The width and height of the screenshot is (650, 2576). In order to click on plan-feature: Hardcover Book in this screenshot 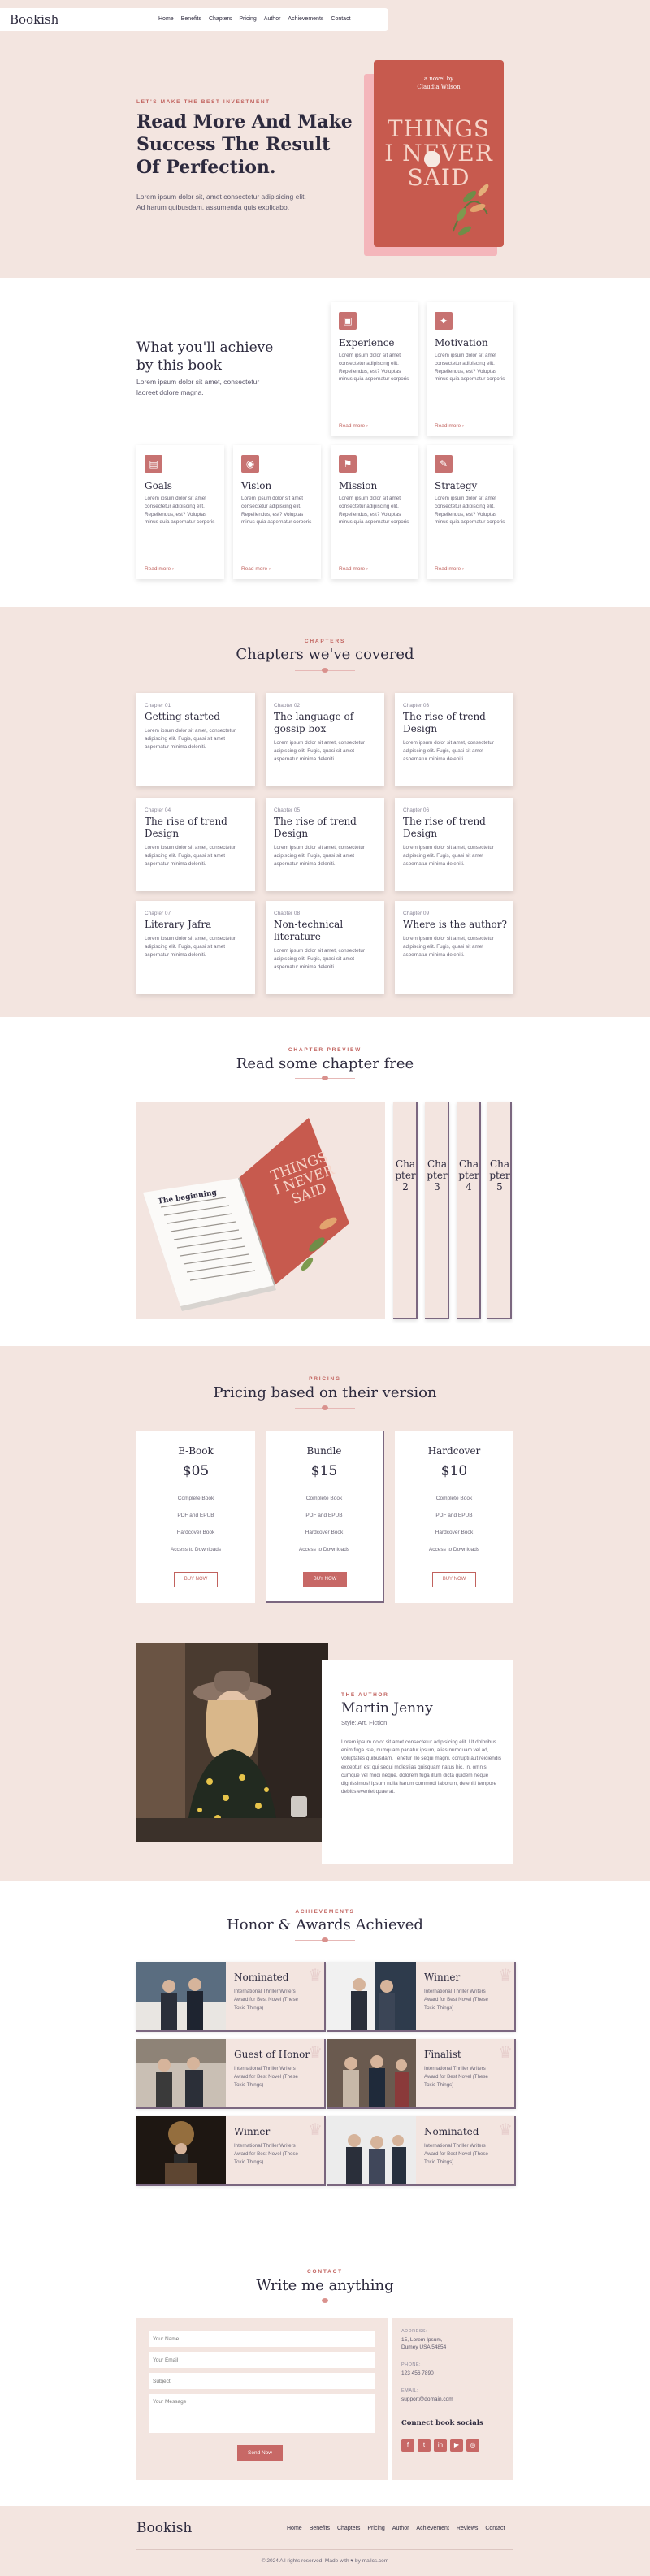, I will do `click(455, 1533)`.